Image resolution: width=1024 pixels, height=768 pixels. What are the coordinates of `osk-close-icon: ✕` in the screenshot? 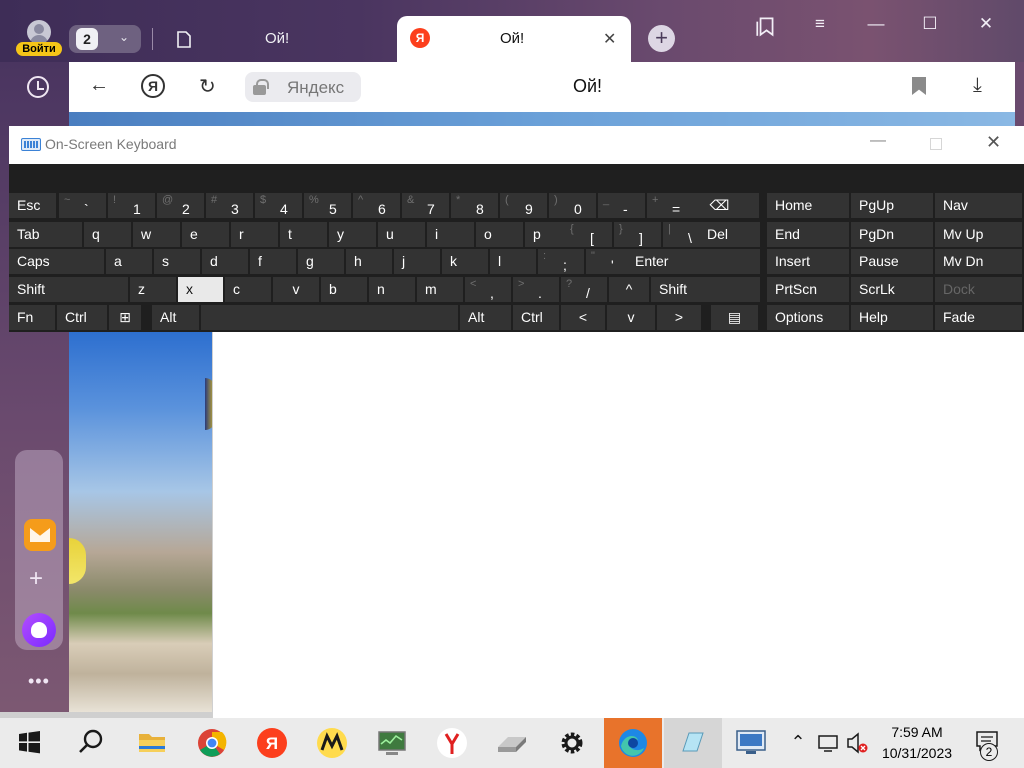 It's located at (993, 142).